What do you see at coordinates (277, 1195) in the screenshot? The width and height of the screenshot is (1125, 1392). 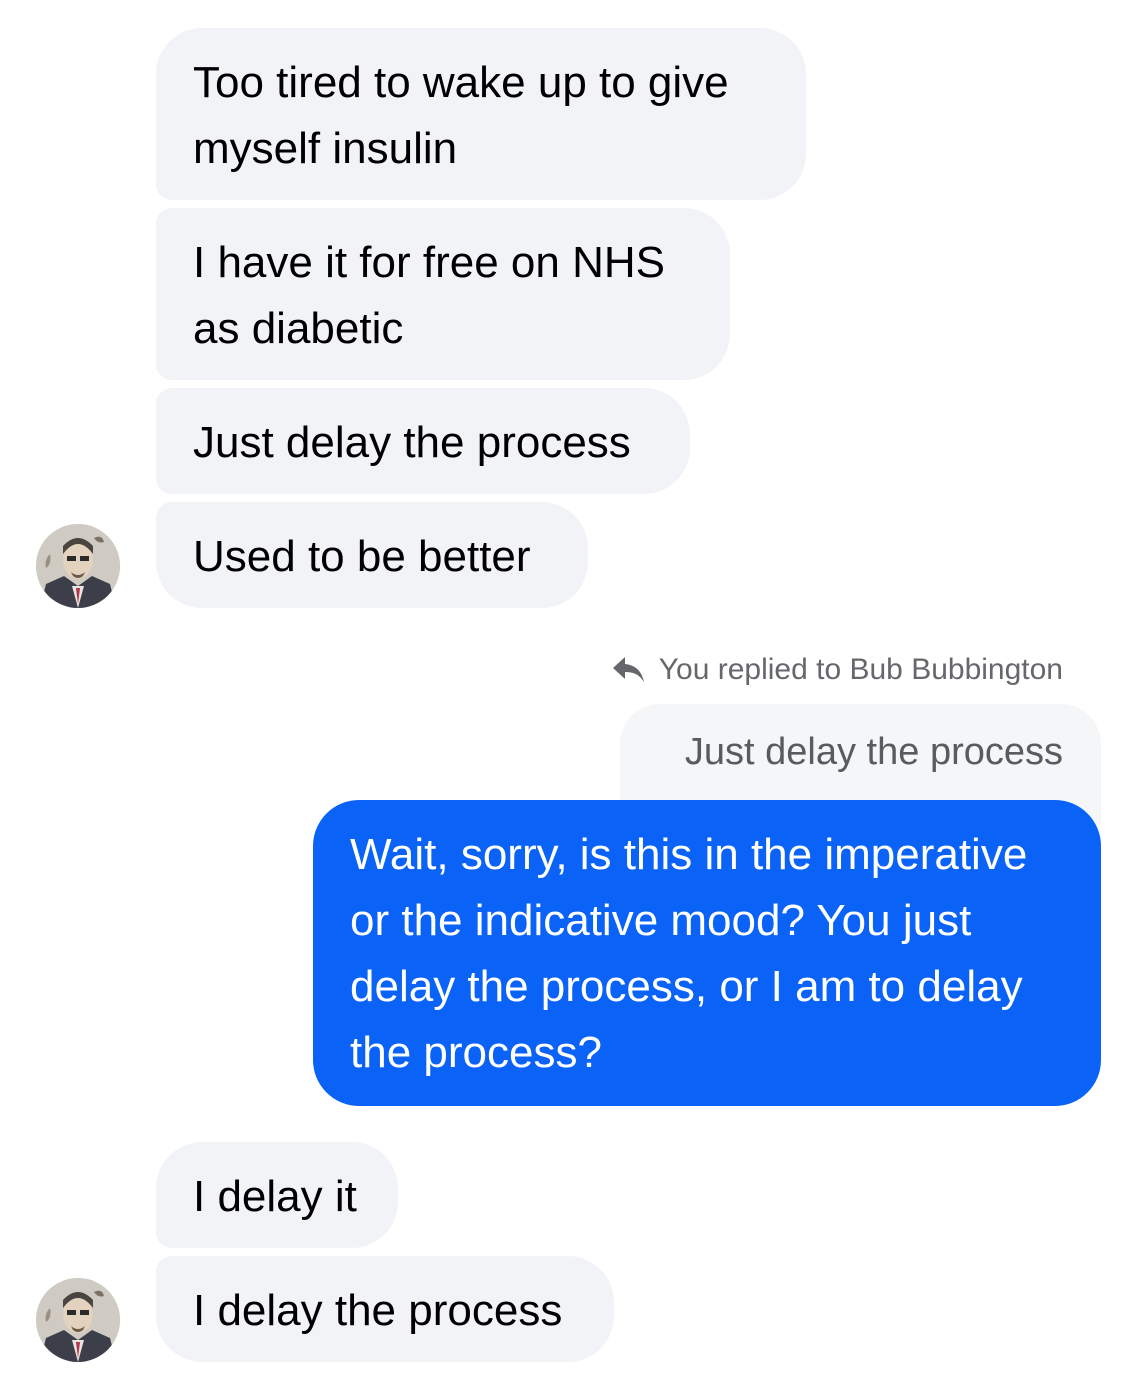 I see `incoming-message: I delay it` at bounding box center [277, 1195].